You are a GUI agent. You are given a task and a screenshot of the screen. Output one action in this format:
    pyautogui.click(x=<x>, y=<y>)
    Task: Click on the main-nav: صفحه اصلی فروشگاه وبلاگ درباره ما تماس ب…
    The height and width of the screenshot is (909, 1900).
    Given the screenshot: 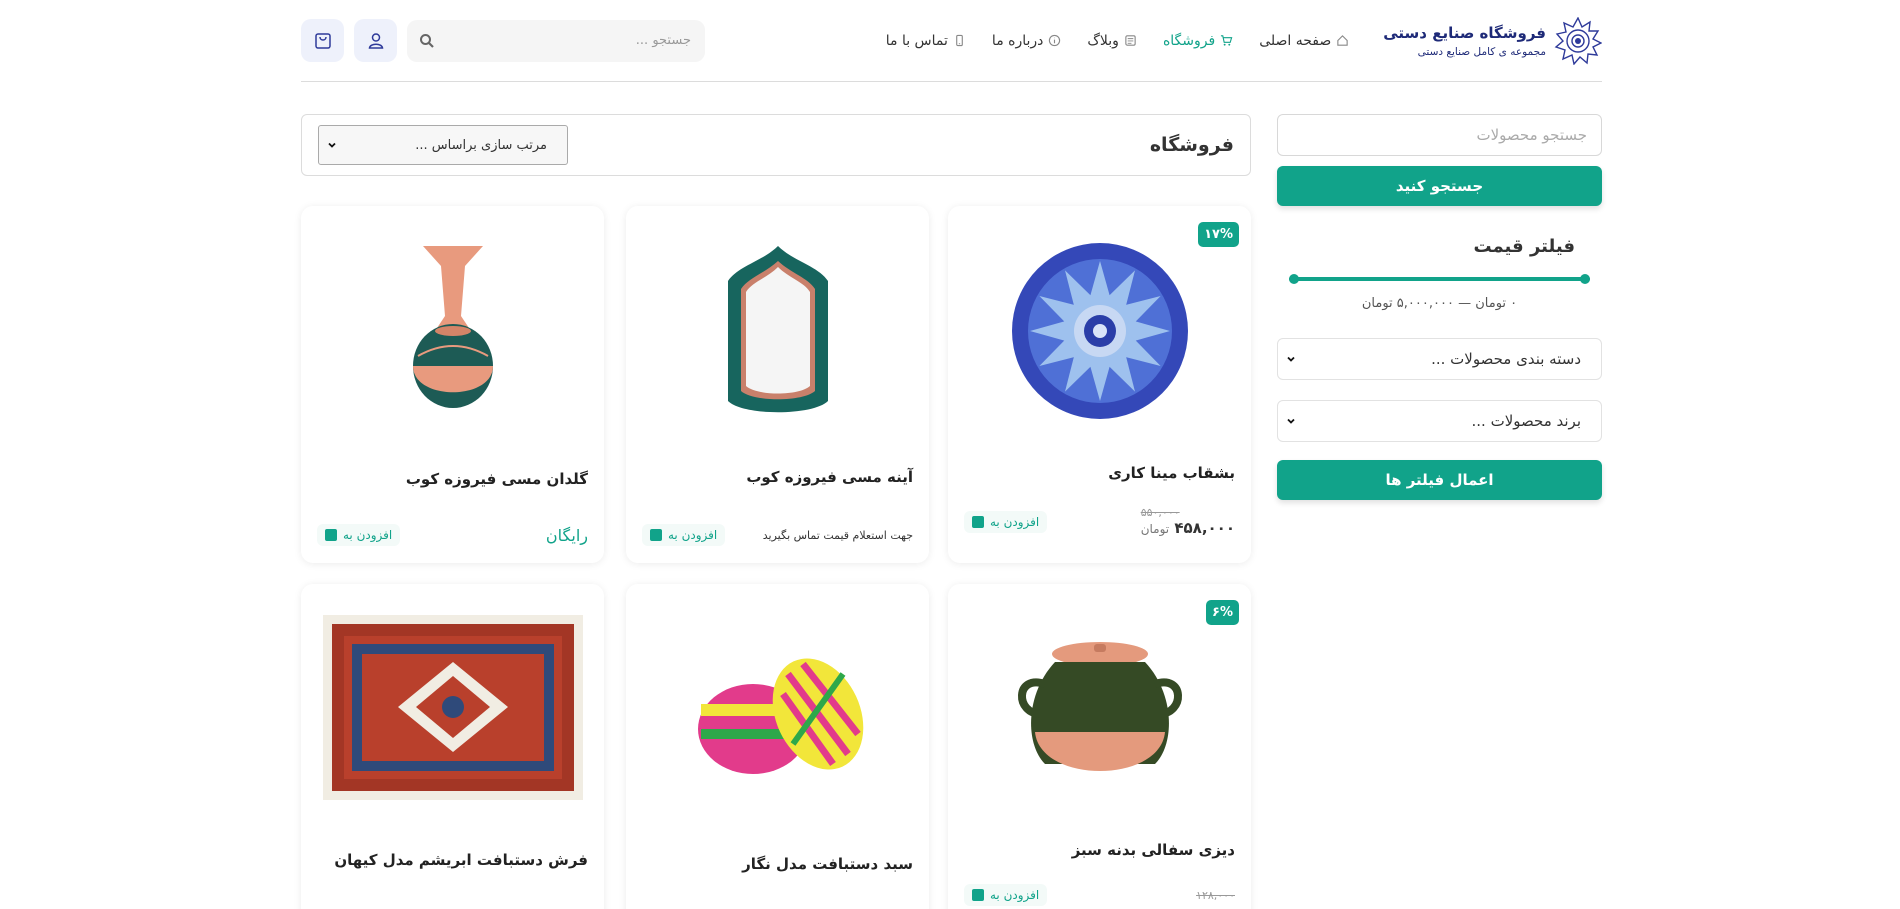 What is the action you would take?
    pyautogui.click(x=1027, y=41)
    